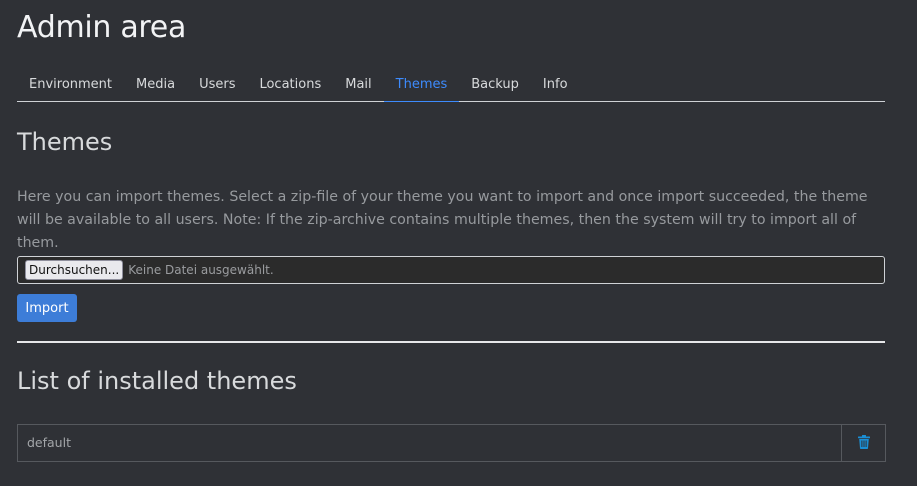 This screenshot has width=917, height=486. Describe the element at coordinates (451, 270) in the screenshot. I see `theme-file-input: Durchsuchen... Keine Datei ausgewählt.` at that location.